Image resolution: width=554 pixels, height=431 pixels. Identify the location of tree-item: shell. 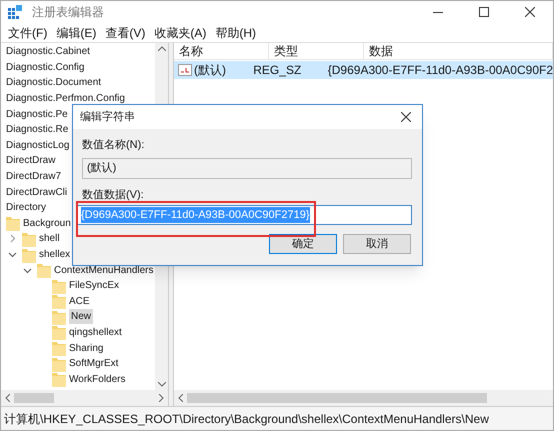
(49, 238).